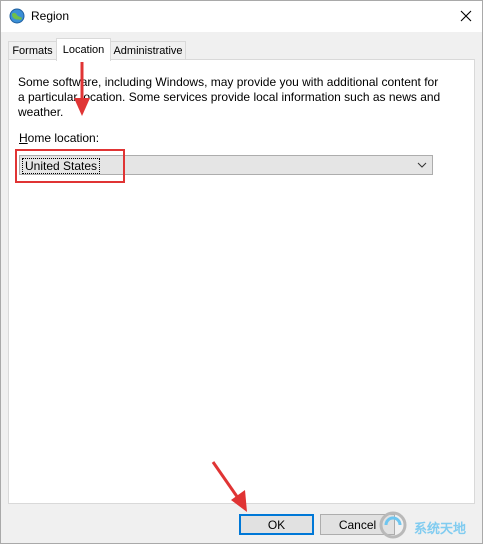 This screenshot has width=483, height=544. I want to click on tab-location-label: Location, so click(83, 50).